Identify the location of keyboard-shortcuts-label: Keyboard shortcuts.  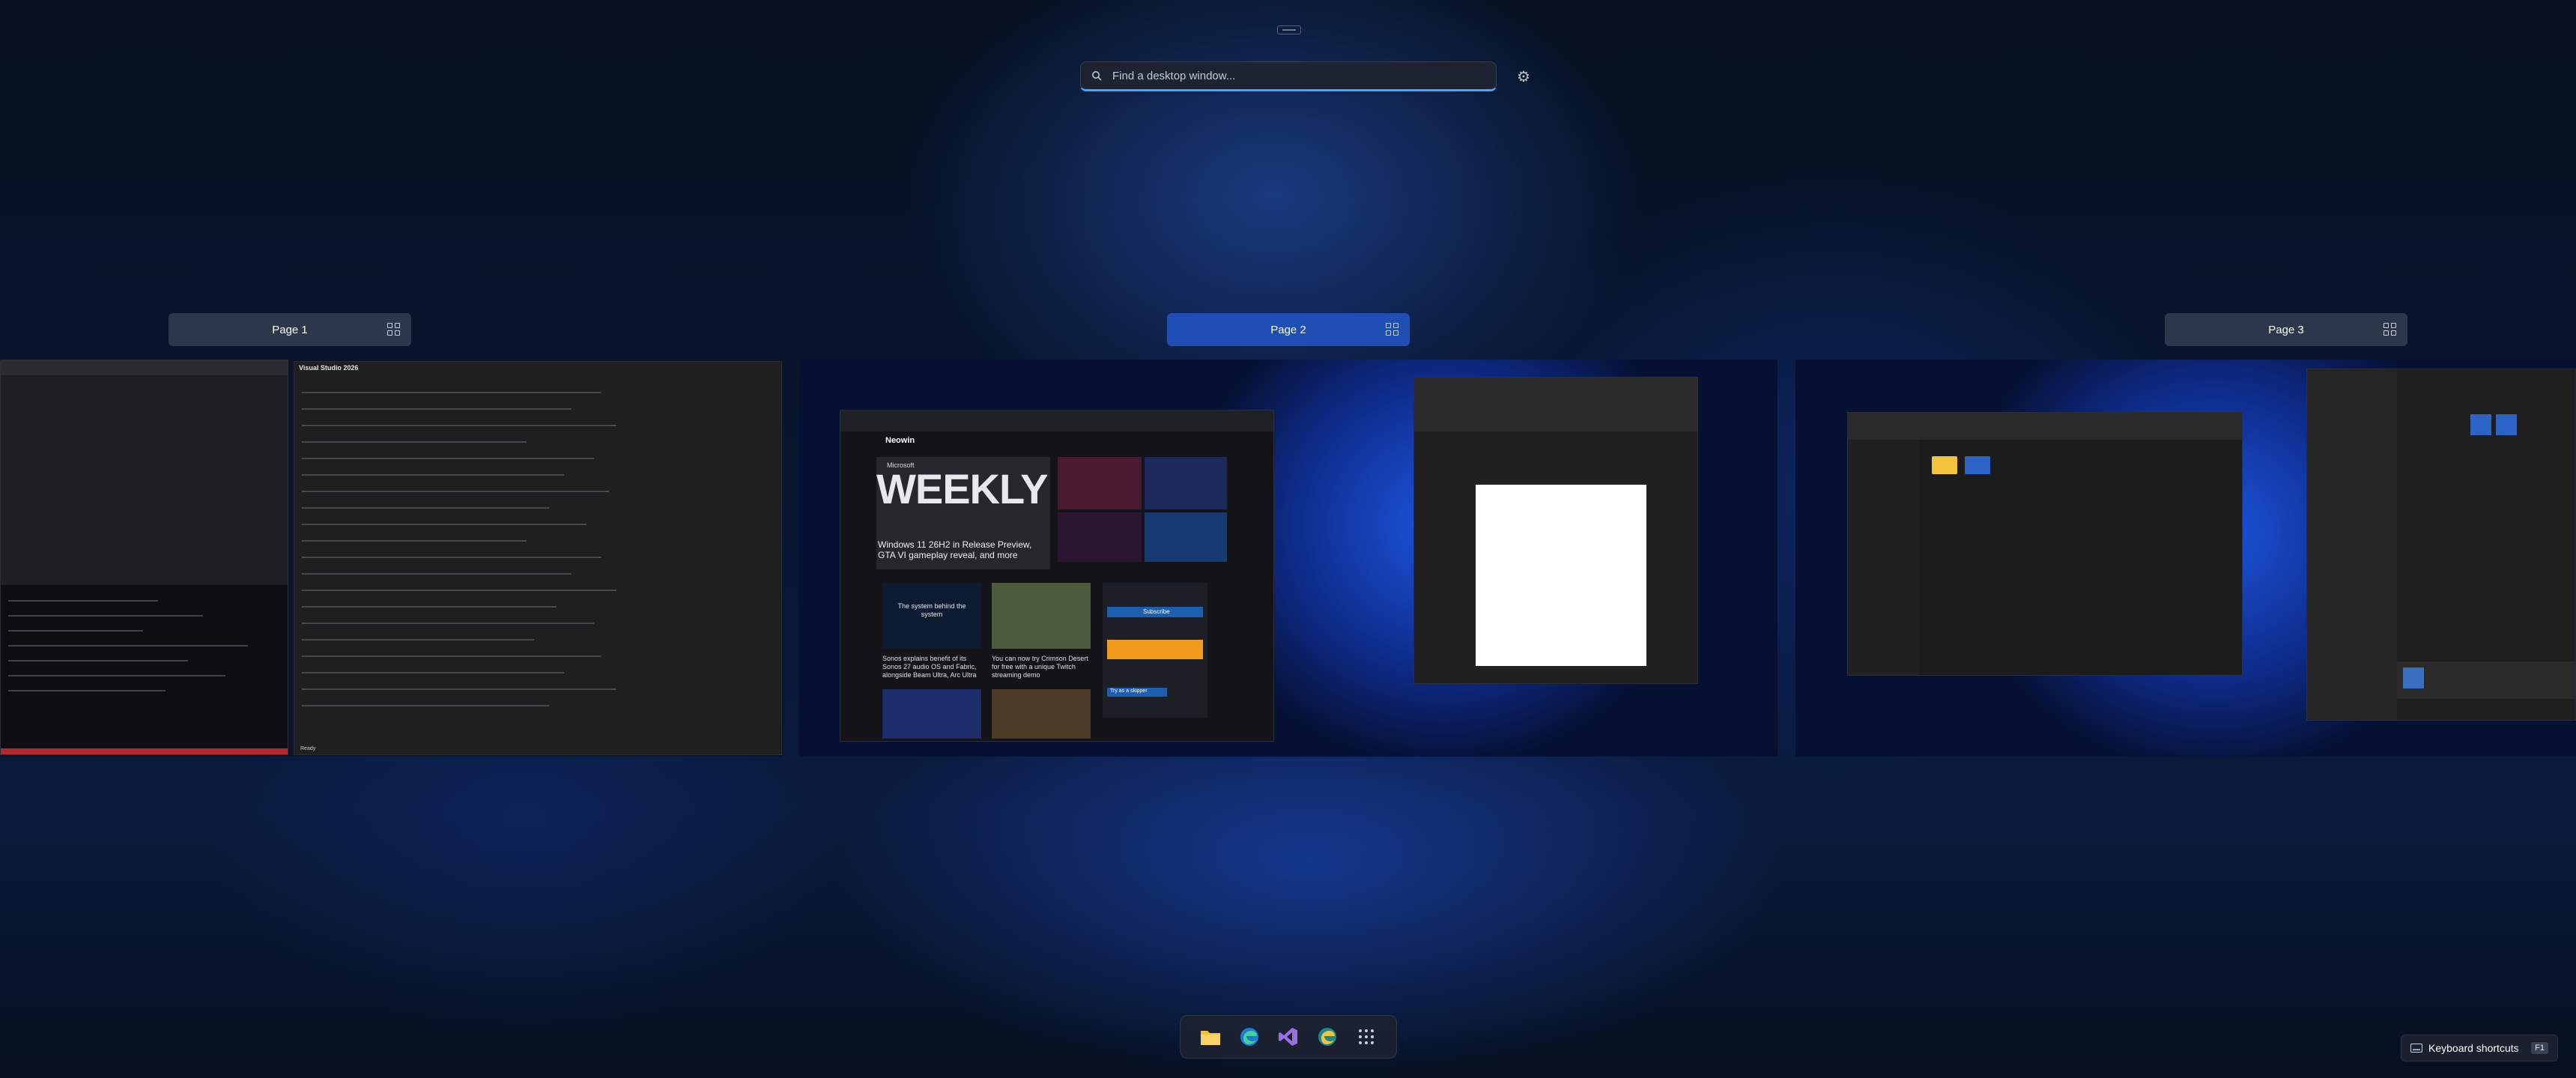
(2473, 1048).